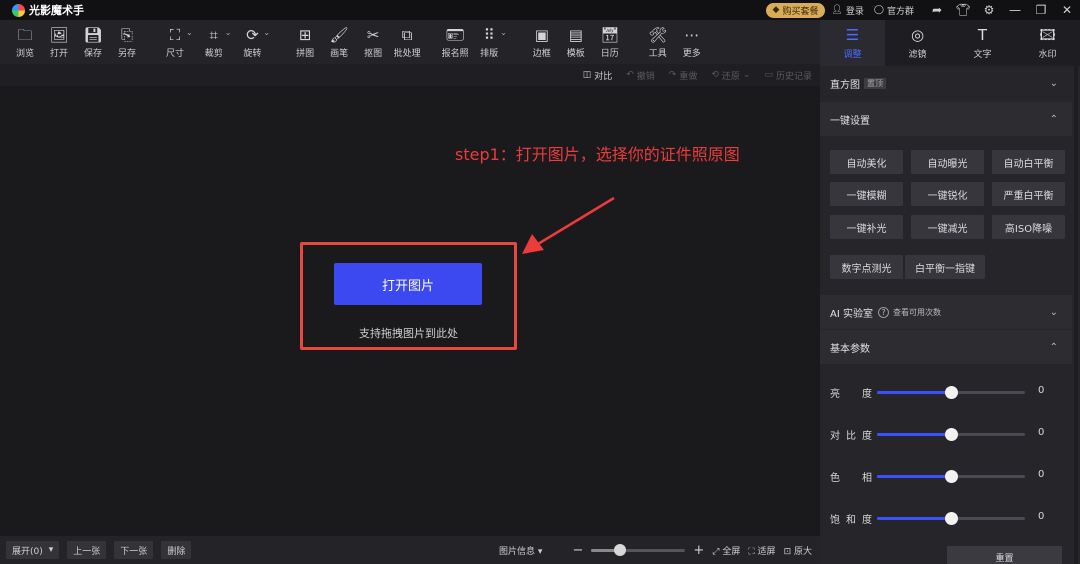 The image size is (1080, 564). I want to click on toolbar-save-as-button: ⎘ 另存, so click(127, 42).